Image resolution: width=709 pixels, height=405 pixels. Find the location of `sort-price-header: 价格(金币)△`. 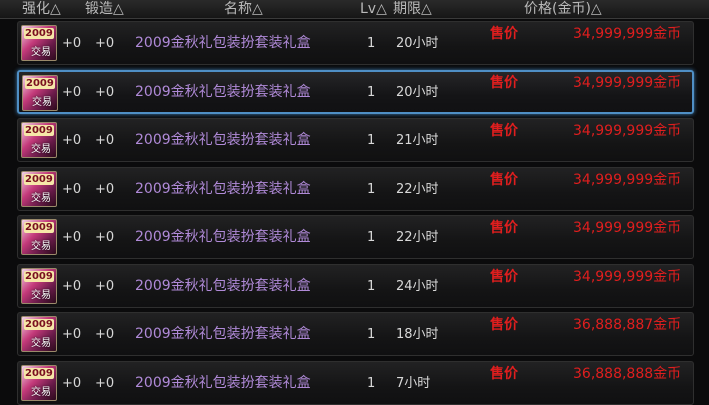

sort-price-header: 价格(金币)△ is located at coordinates (563, 9).